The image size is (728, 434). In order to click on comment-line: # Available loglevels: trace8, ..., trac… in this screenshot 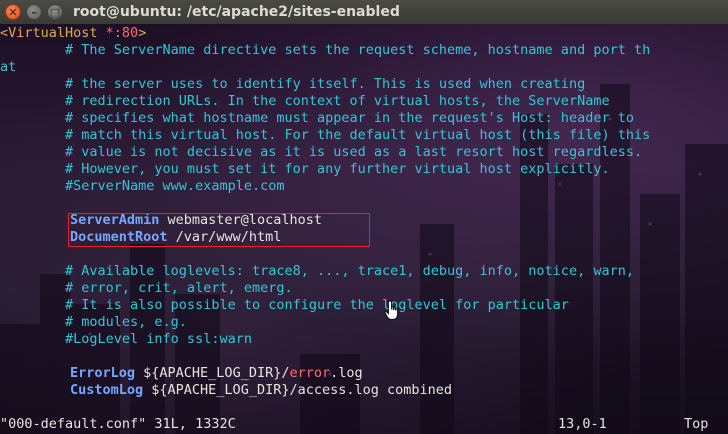, I will do `click(317, 271)`.